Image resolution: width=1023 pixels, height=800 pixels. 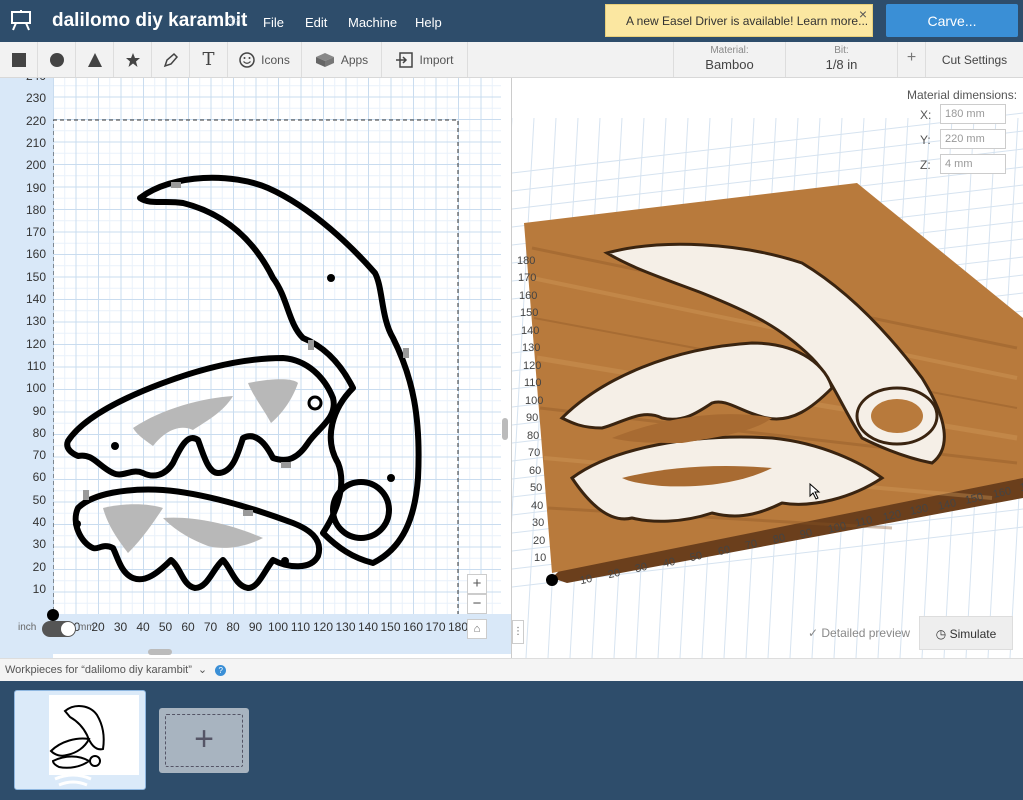 I want to click on y-tick-label: 10, so click(x=39, y=588).